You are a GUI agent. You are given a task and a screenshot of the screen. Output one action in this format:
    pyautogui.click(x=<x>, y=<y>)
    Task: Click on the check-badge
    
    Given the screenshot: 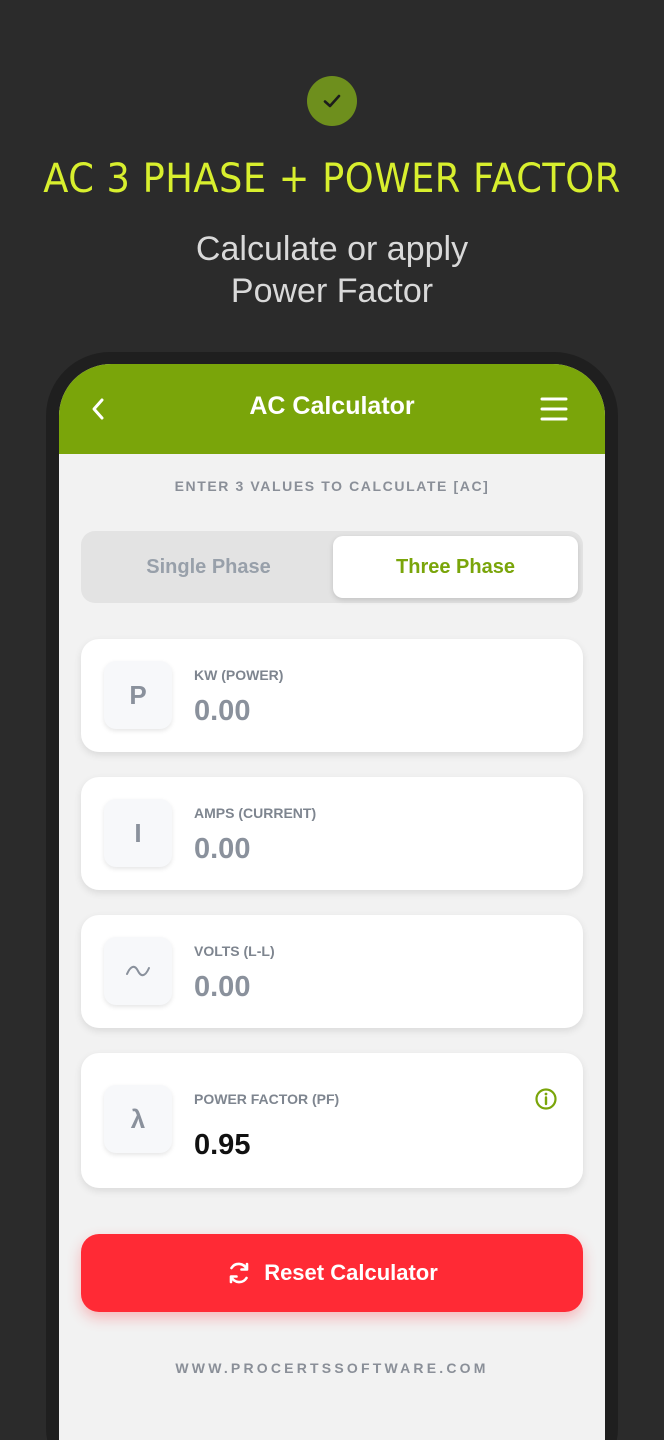 What is the action you would take?
    pyautogui.click(x=332, y=101)
    